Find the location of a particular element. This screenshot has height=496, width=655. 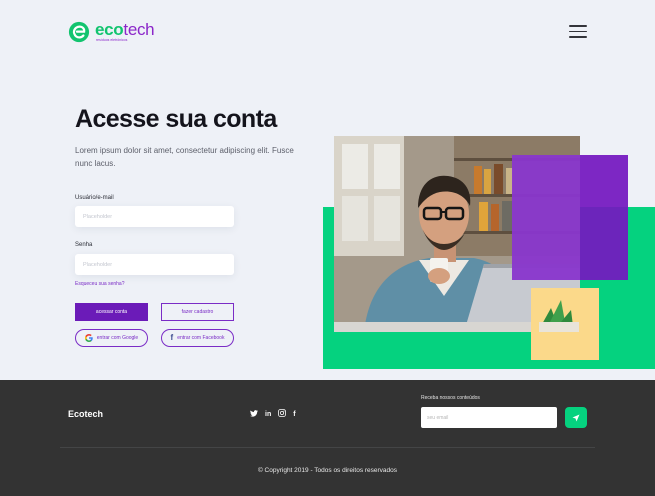

send-icon is located at coordinates (576, 417).